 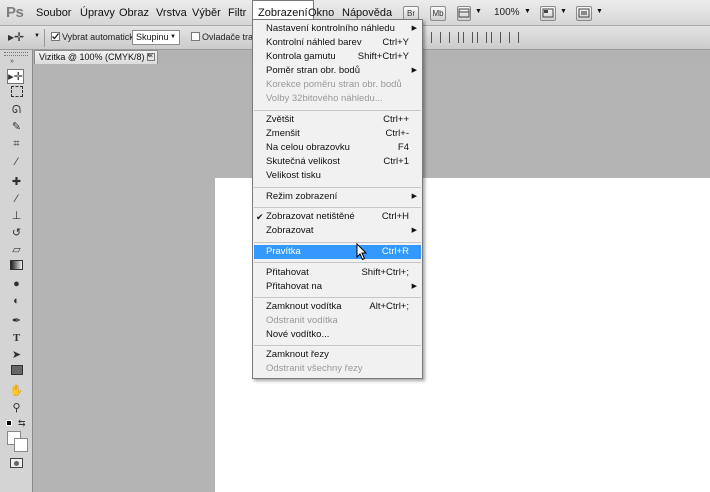 I want to click on grid-icon, so click(x=464, y=13).